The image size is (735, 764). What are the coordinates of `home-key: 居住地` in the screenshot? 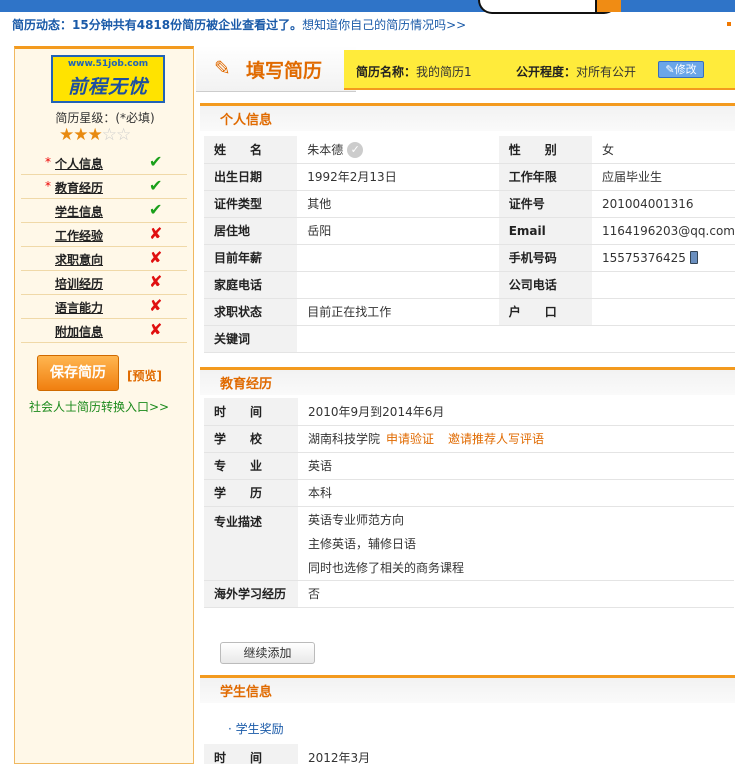 It's located at (251, 231).